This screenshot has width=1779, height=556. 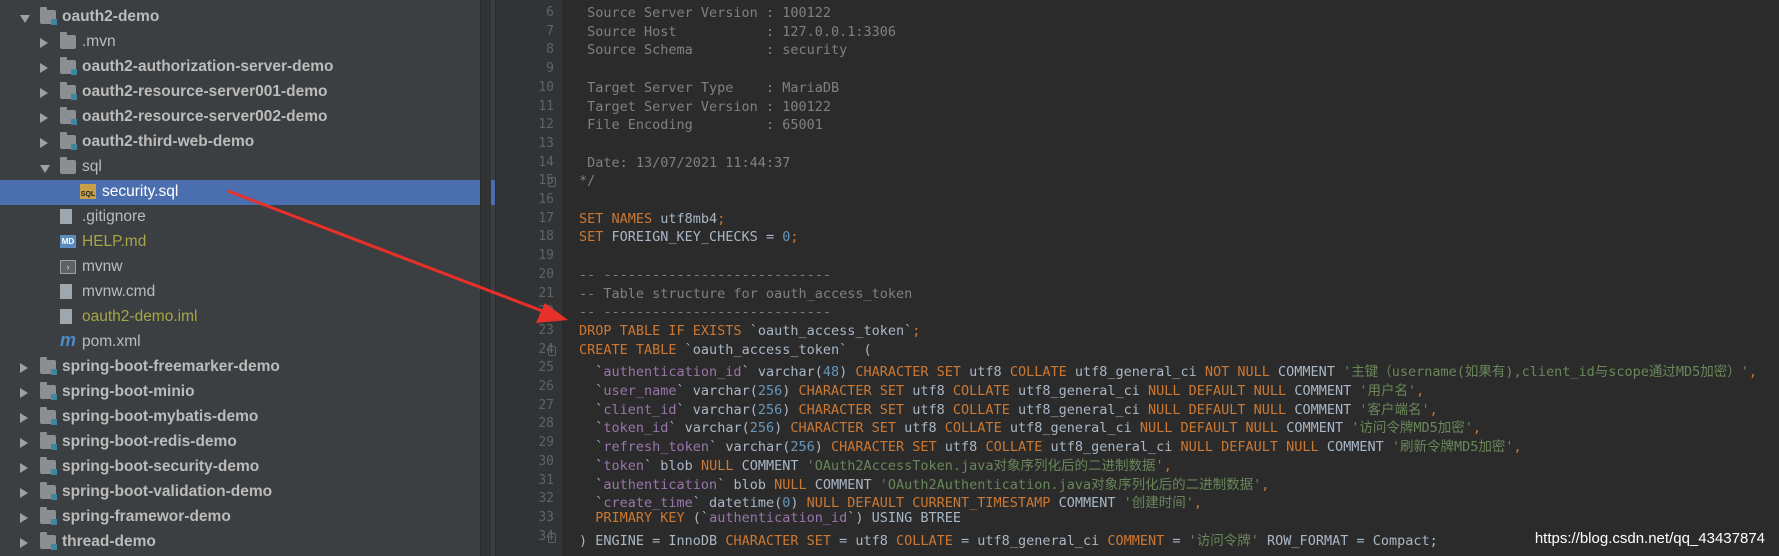 What do you see at coordinates (247, 42) in the screenshot?
I see `tree-item-mvn: .mvn` at bounding box center [247, 42].